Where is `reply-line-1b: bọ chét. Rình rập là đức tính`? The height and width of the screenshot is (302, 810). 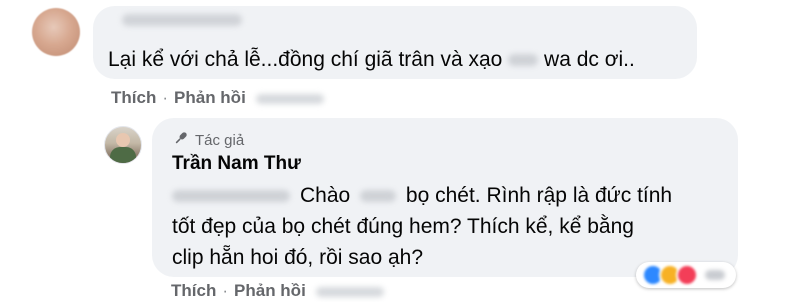 reply-line-1b: bọ chét. Rình rập là đức tính is located at coordinates (539, 195).